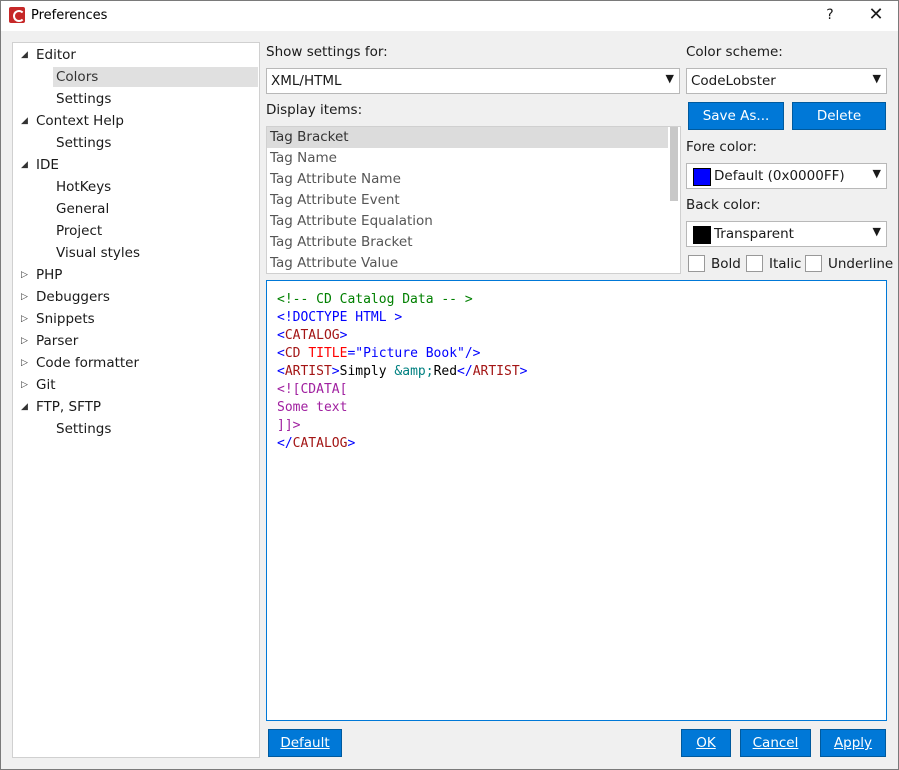 The width and height of the screenshot is (899, 770). What do you see at coordinates (305, 743) in the screenshot?
I see `default-button: Default` at bounding box center [305, 743].